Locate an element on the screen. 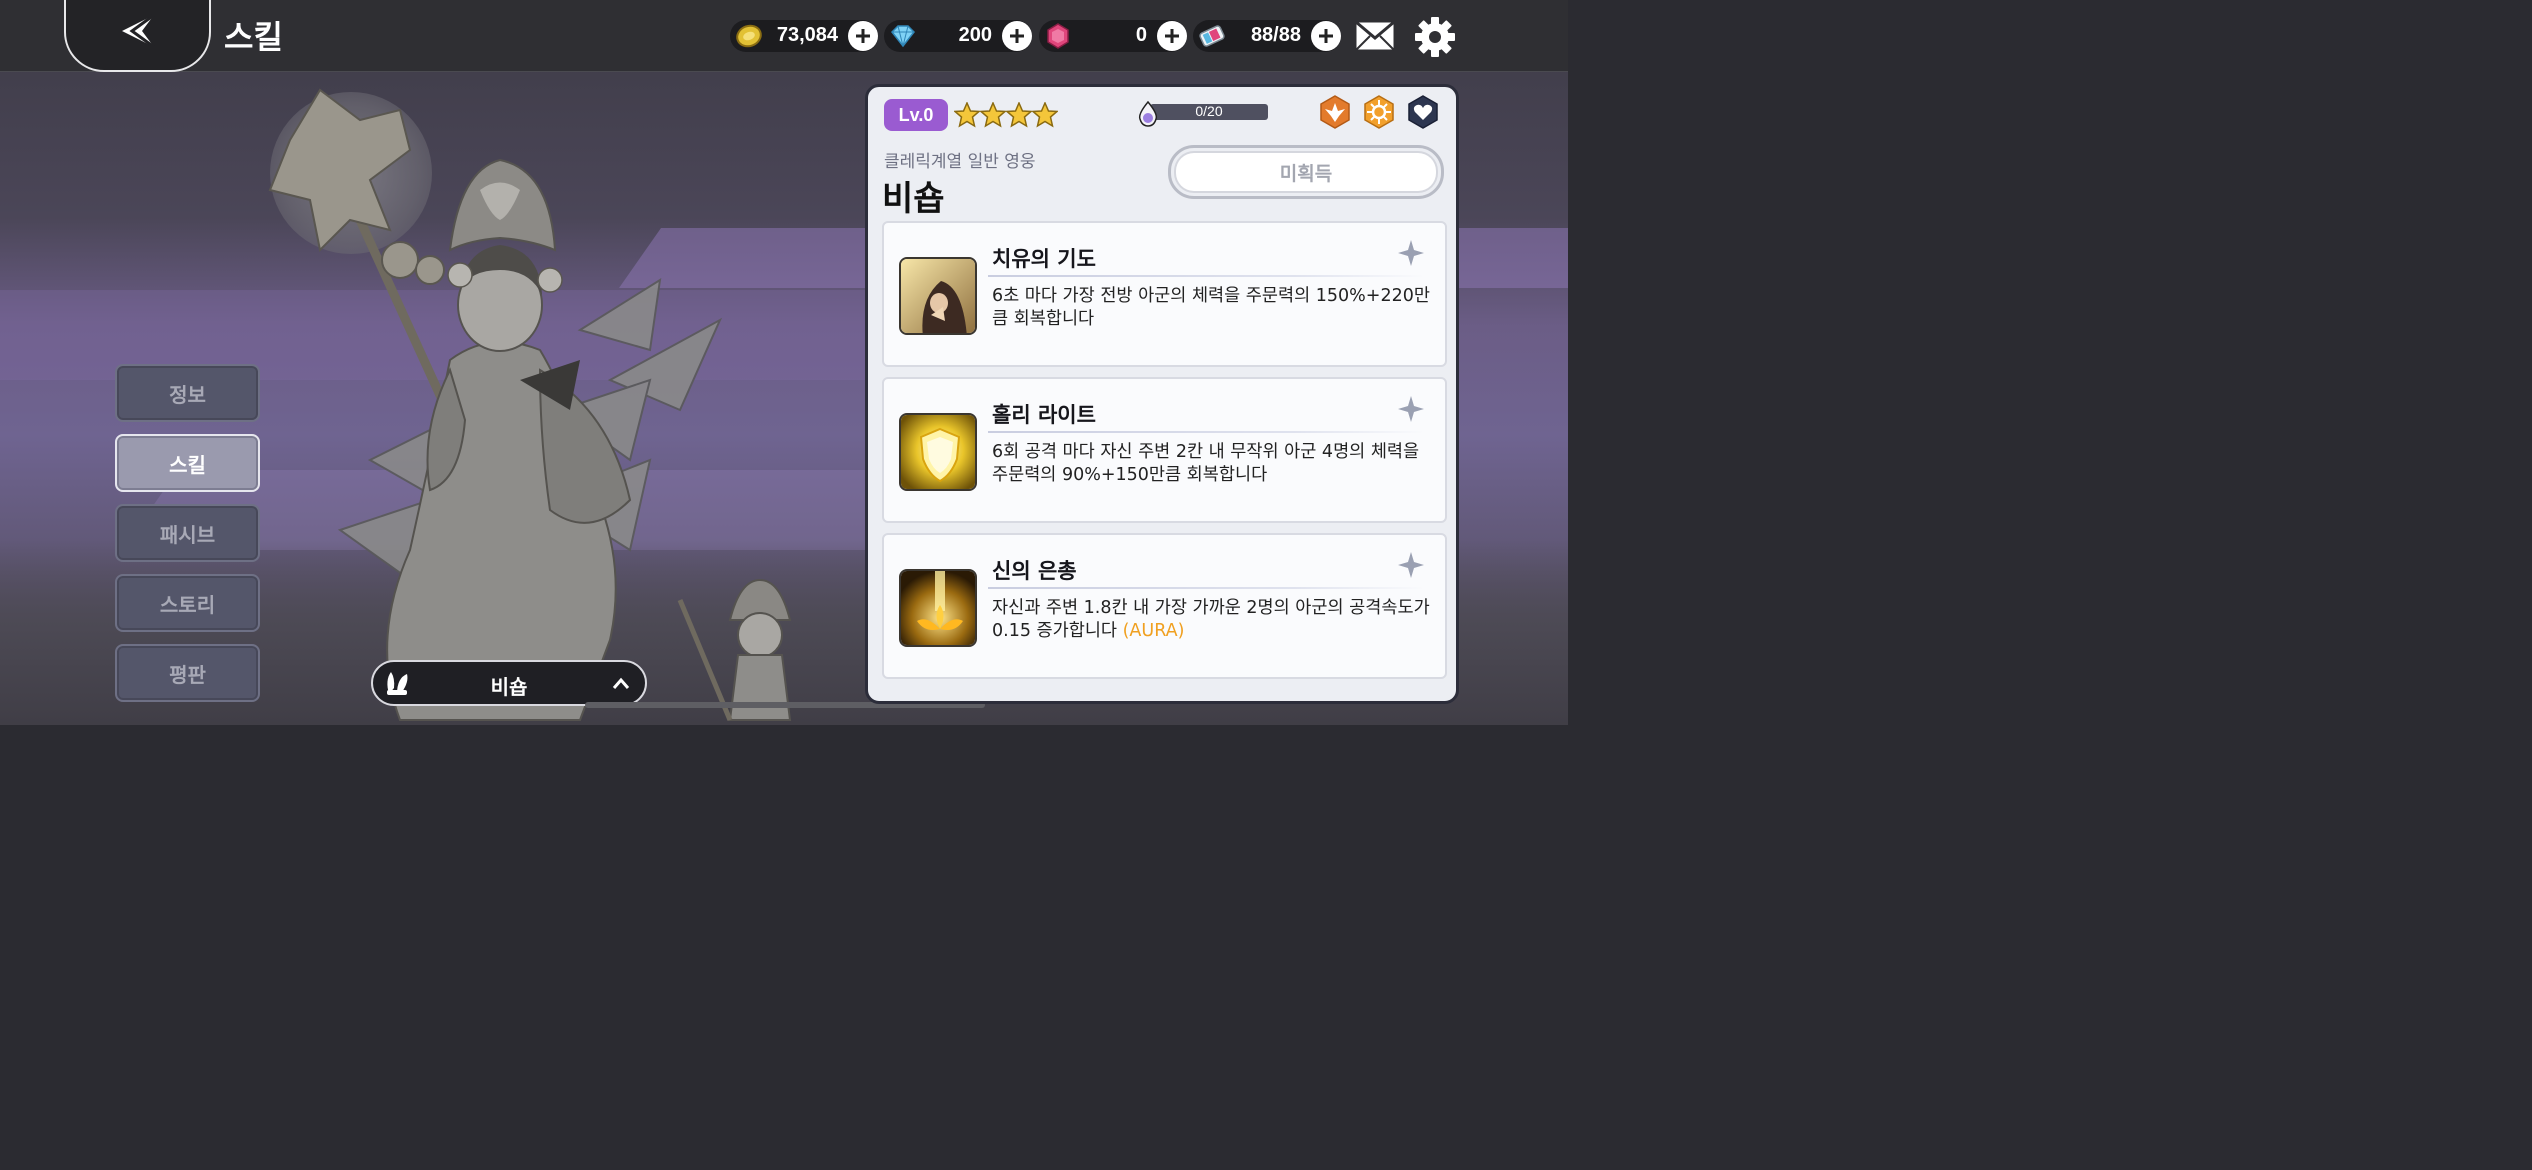 This screenshot has height=1170, width=2532. diamond-counter: 200 is located at coordinates (958, 36).